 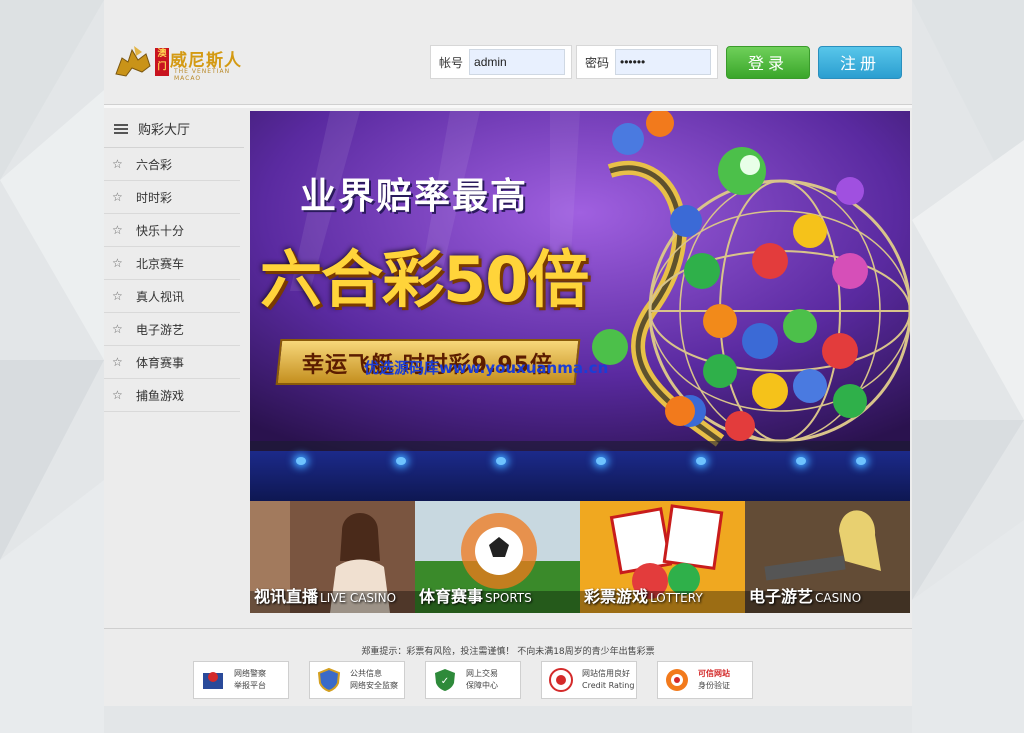 I want to click on badge-line: 网站信用良好, so click(x=606, y=673).